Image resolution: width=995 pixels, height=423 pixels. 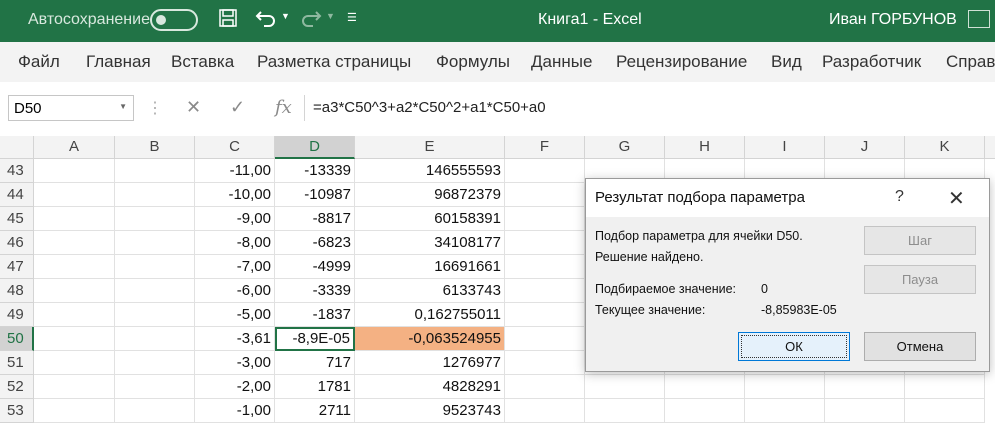 What do you see at coordinates (155, 291) in the screenshot?
I see `cell-b48` at bounding box center [155, 291].